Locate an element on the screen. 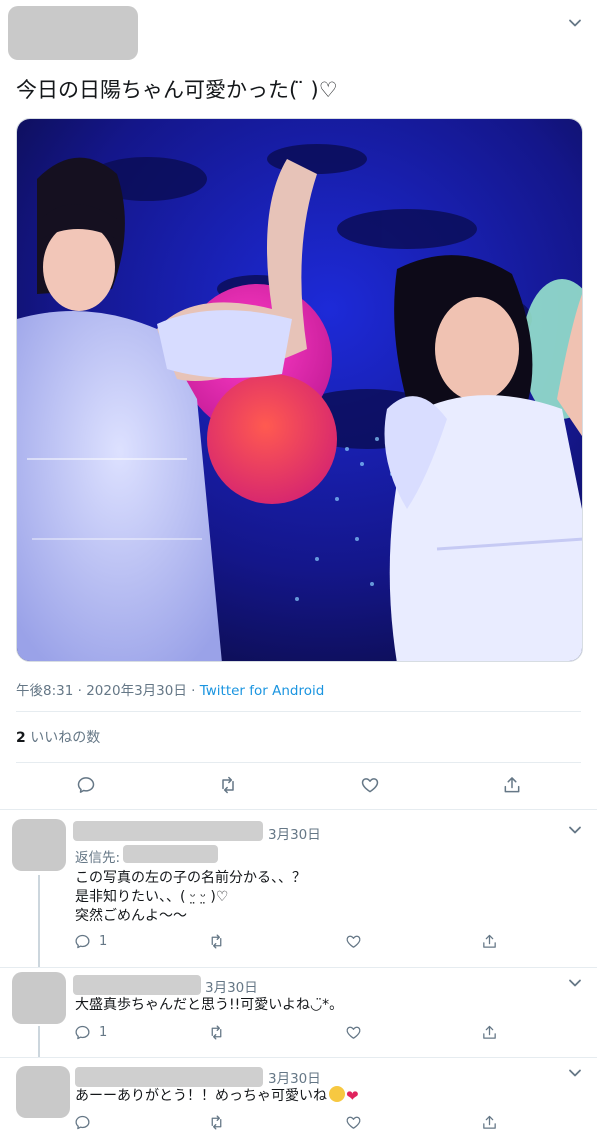 This screenshot has height=1142, width=597. reply-text-line: あーーありがとう！！めっちゃ可愛いね is located at coordinates (201, 1096).